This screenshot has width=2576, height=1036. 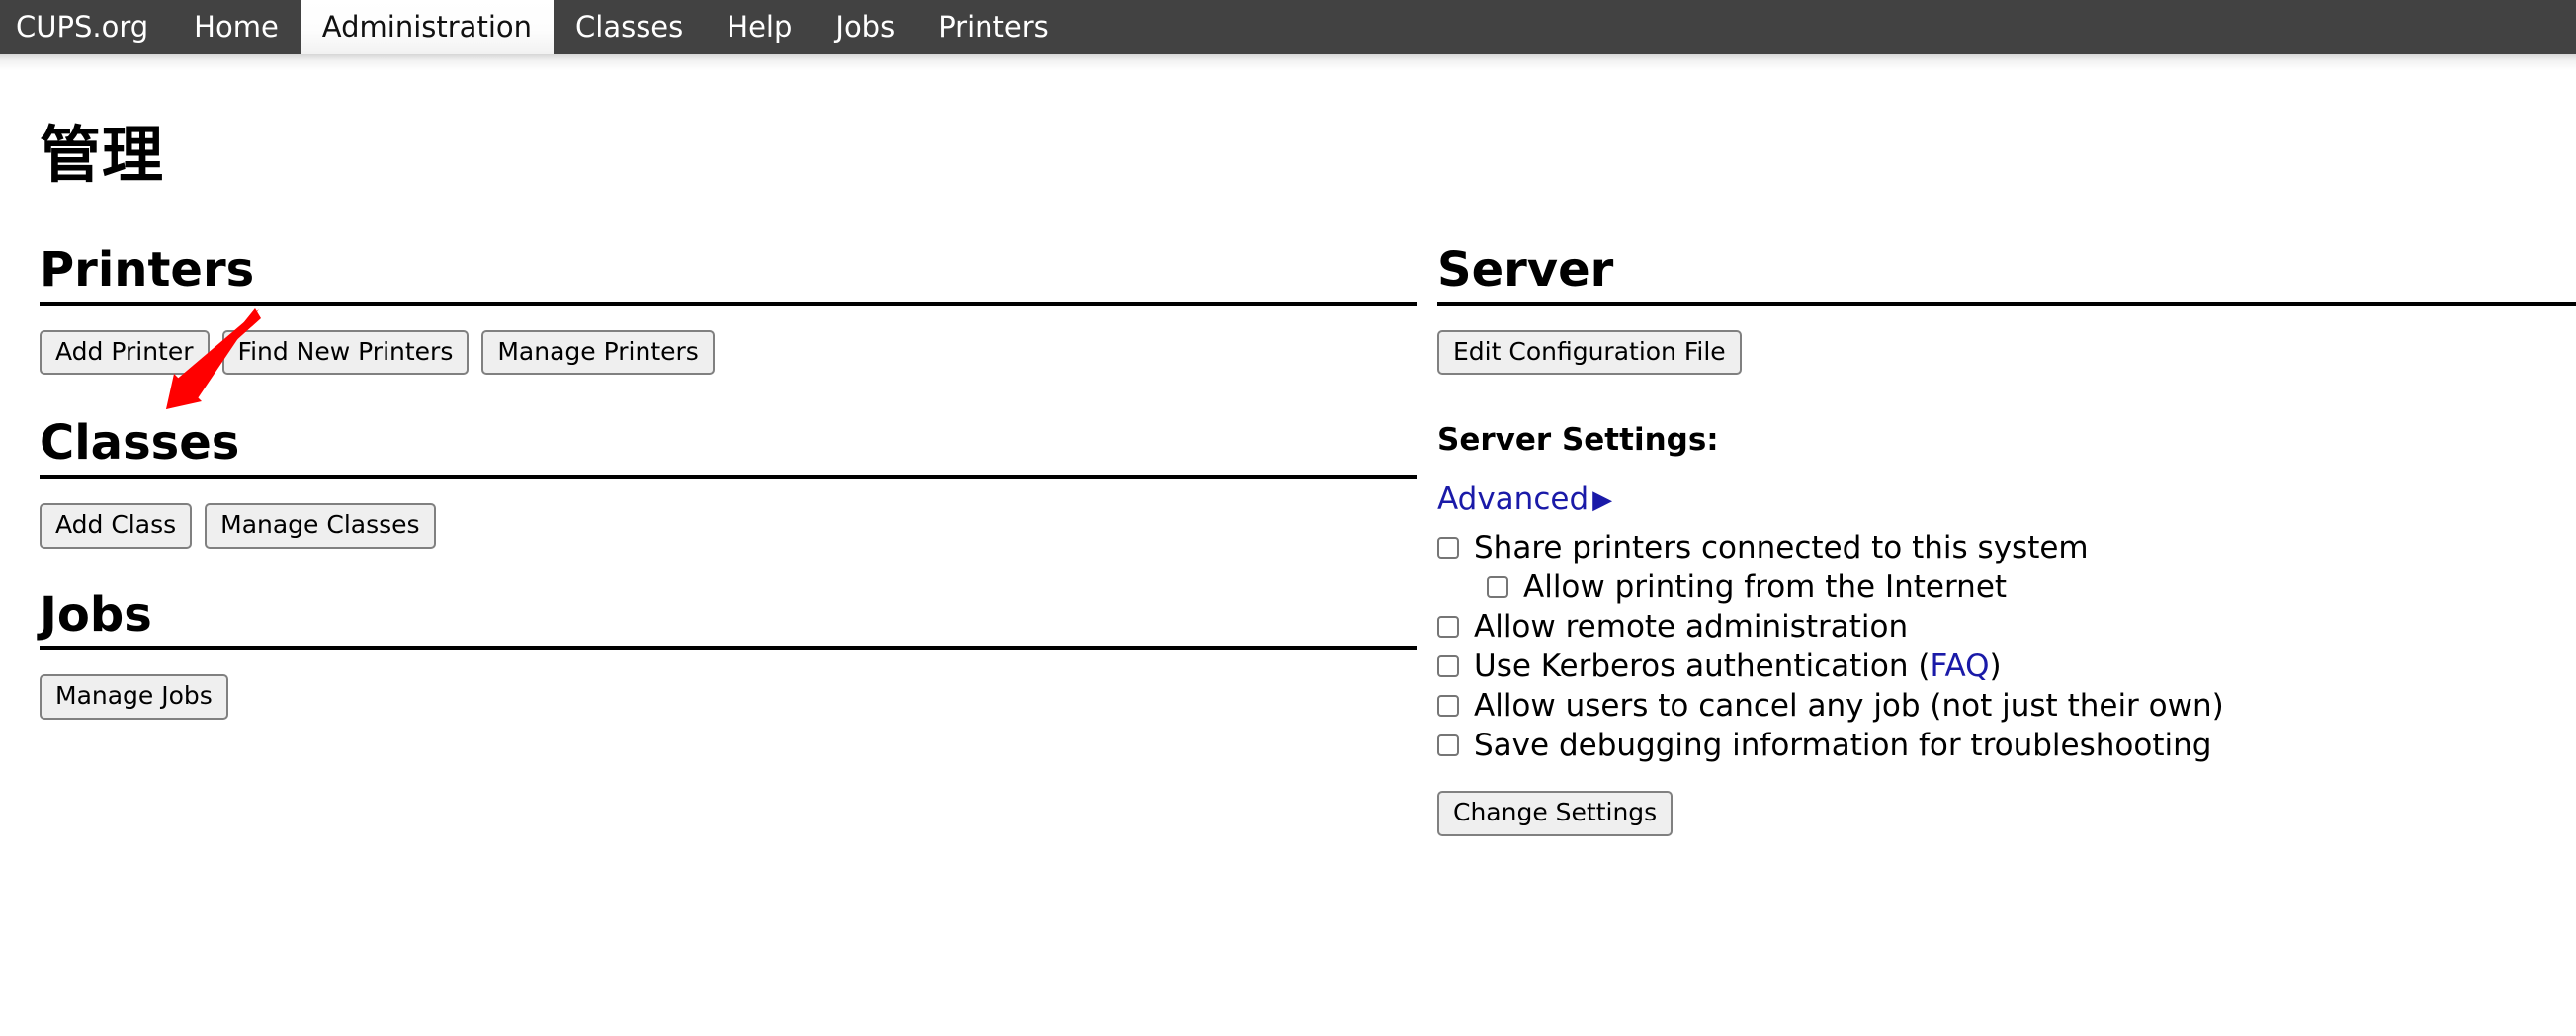 I want to click on checkbox-share-printers, so click(x=1448, y=547).